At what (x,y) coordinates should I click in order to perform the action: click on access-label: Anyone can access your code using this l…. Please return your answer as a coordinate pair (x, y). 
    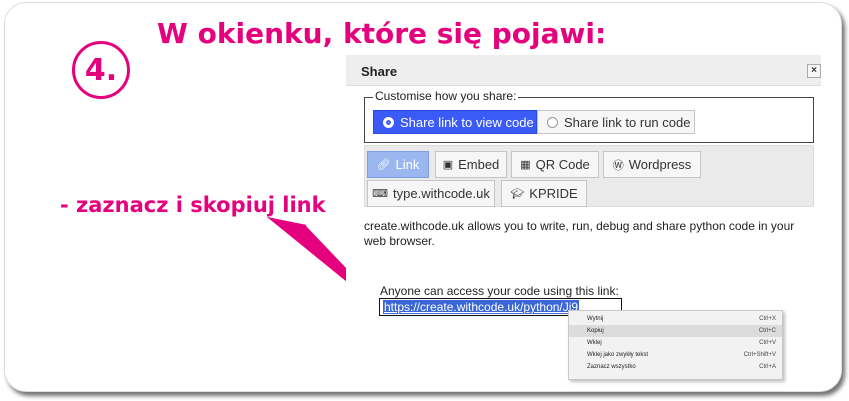
    Looking at the image, I should click on (499, 291).